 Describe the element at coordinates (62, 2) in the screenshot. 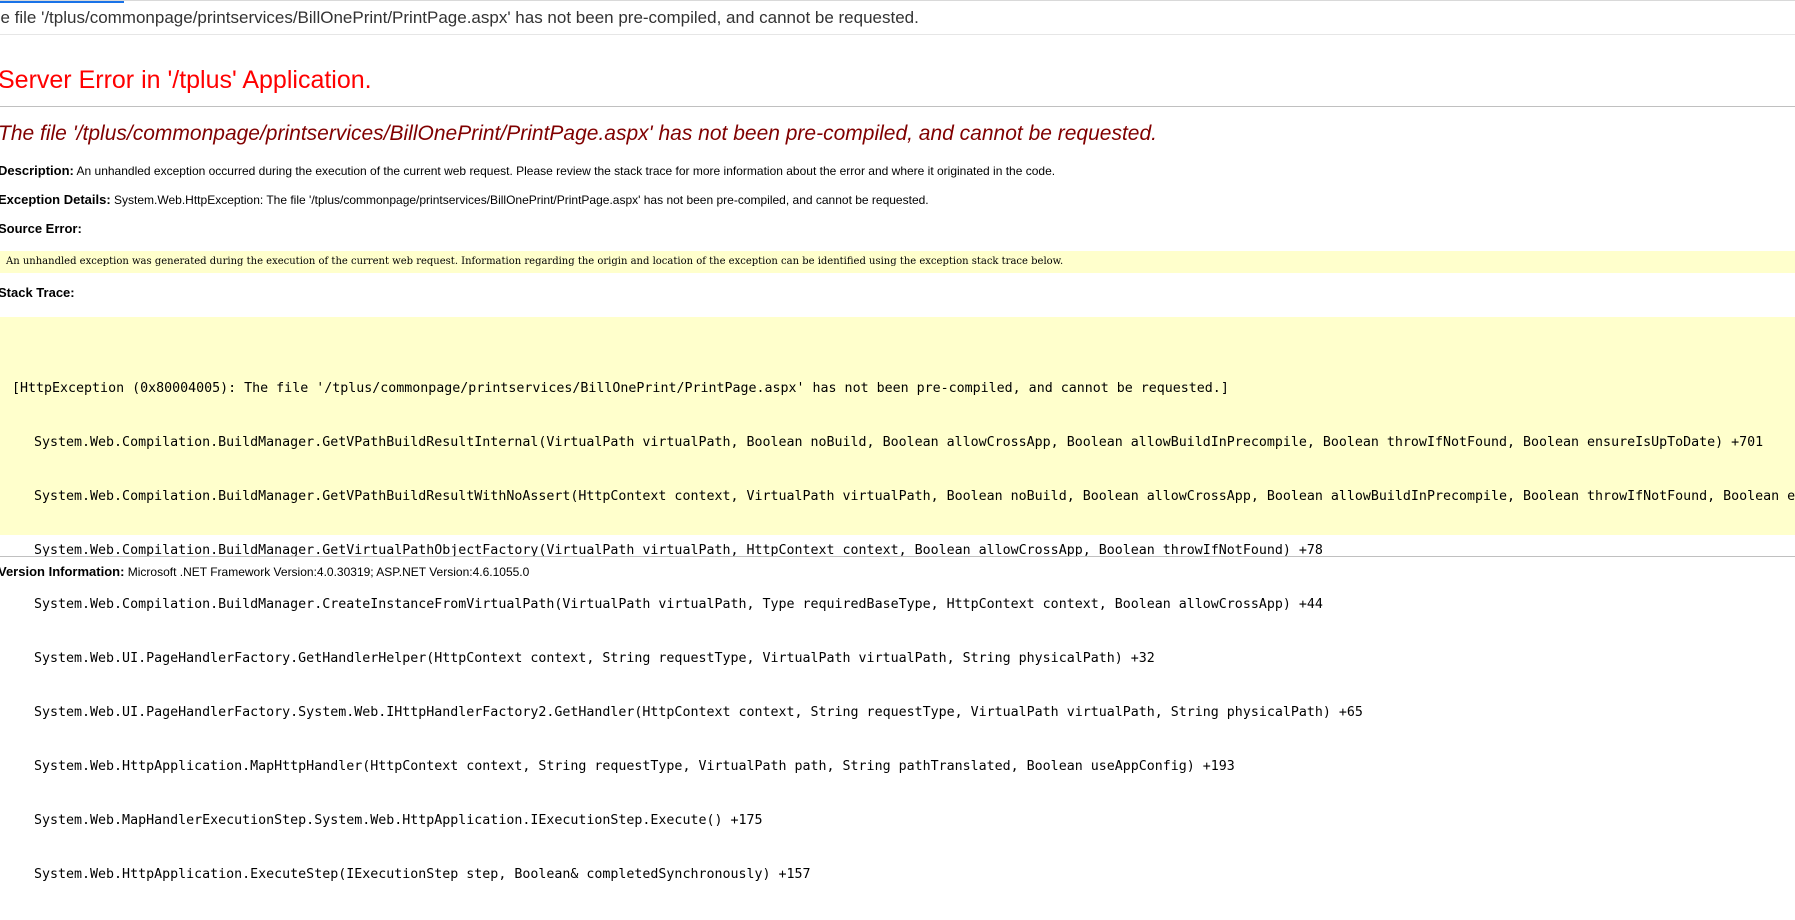

I see `active-tab-indicator` at that location.